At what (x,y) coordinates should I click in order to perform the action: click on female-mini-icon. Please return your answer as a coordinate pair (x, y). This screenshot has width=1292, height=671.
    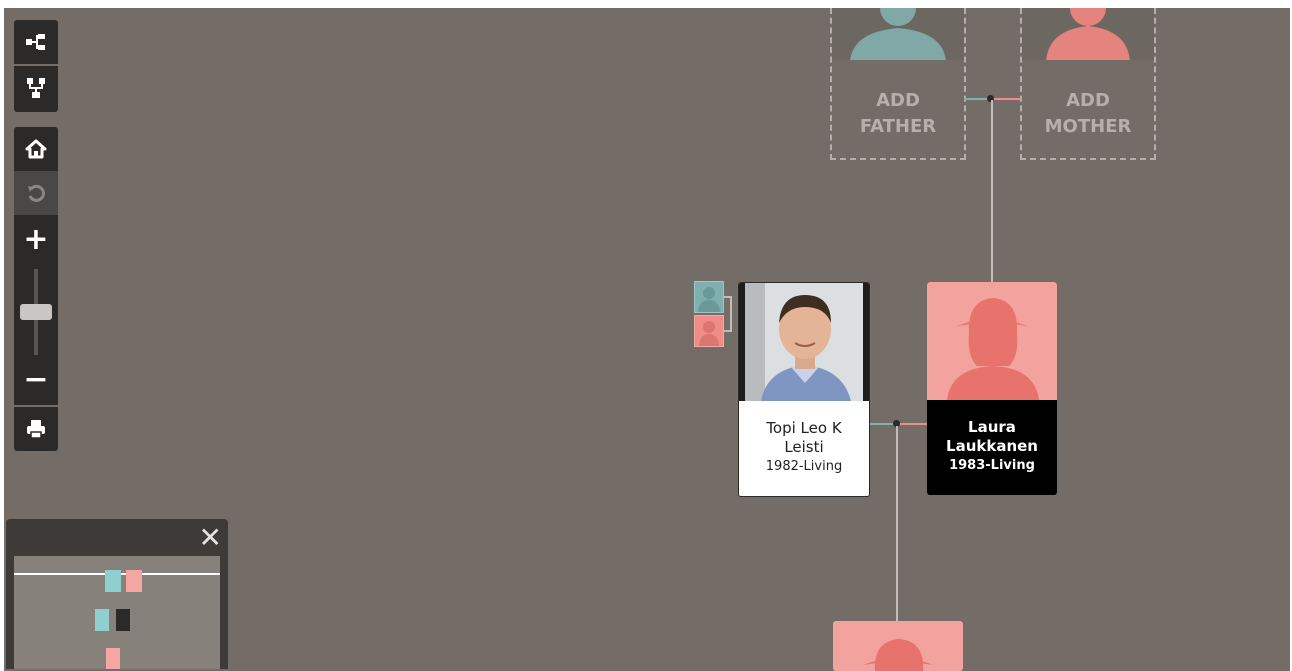
    Looking at the image, I should click on (709, 333).